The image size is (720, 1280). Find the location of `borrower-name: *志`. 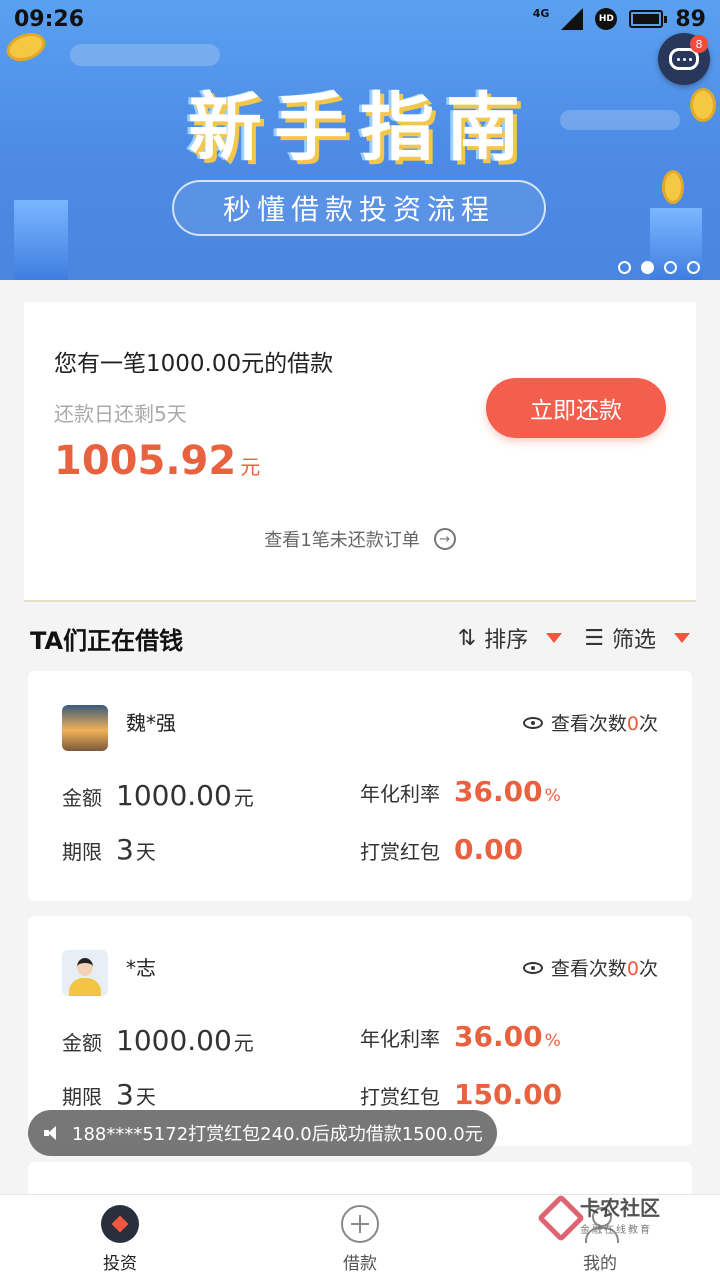

borrower-name: *志 is located at coordinates (141, 968).